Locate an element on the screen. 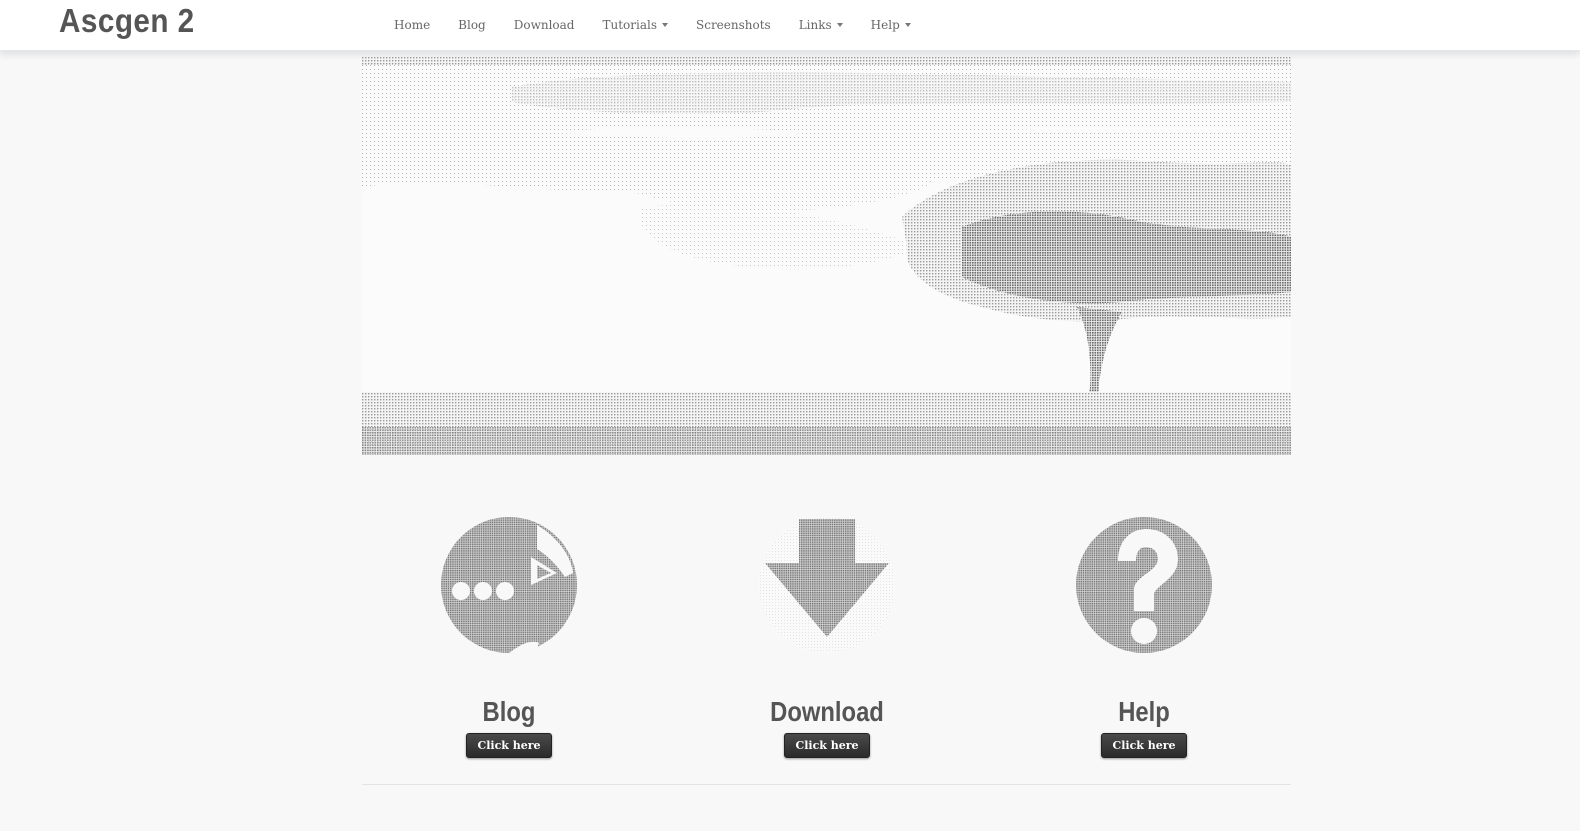 This screenshot has width=1580, height=831. nav-help: Help is located at coordinates (891, 25).